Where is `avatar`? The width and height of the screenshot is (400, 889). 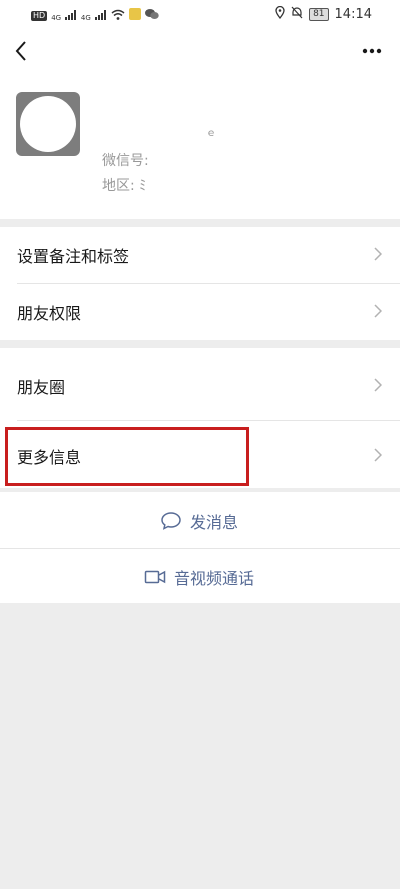 avatar is located at coordinates (48, 124).